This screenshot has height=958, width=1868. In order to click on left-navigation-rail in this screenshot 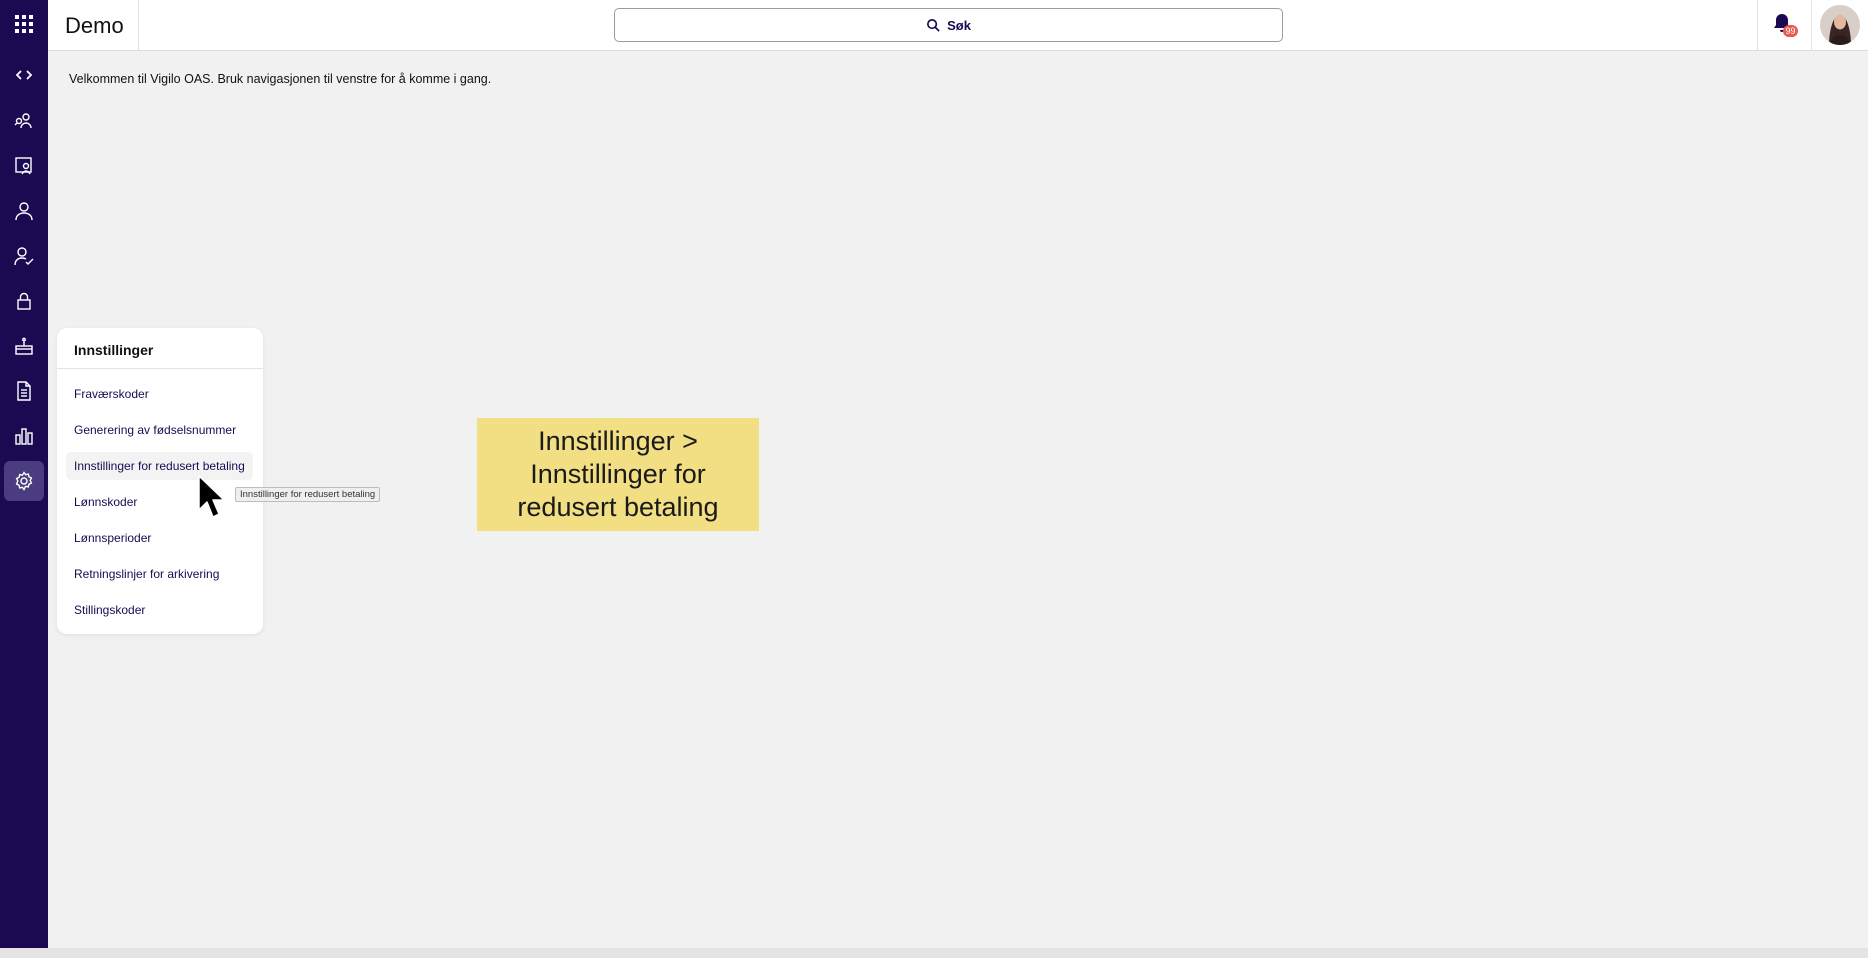, I will do `click(24, 474)`.